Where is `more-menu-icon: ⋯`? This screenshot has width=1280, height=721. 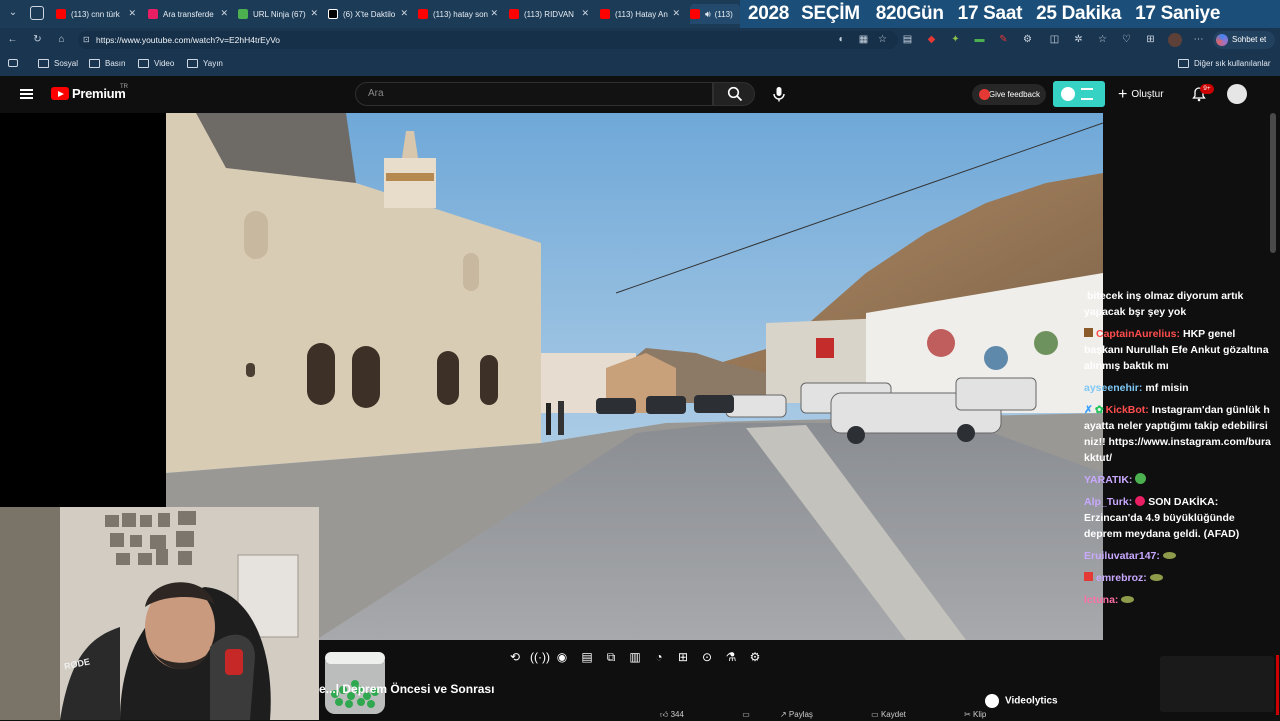
more-menu-icon: ⋯ is located at coordinates (1198, 39).